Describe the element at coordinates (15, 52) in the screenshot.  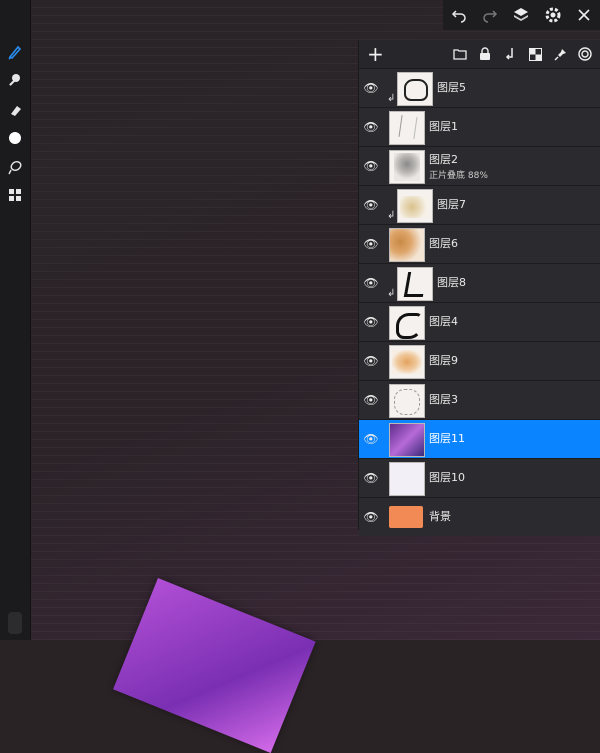
I see `brush-icon` at that location.